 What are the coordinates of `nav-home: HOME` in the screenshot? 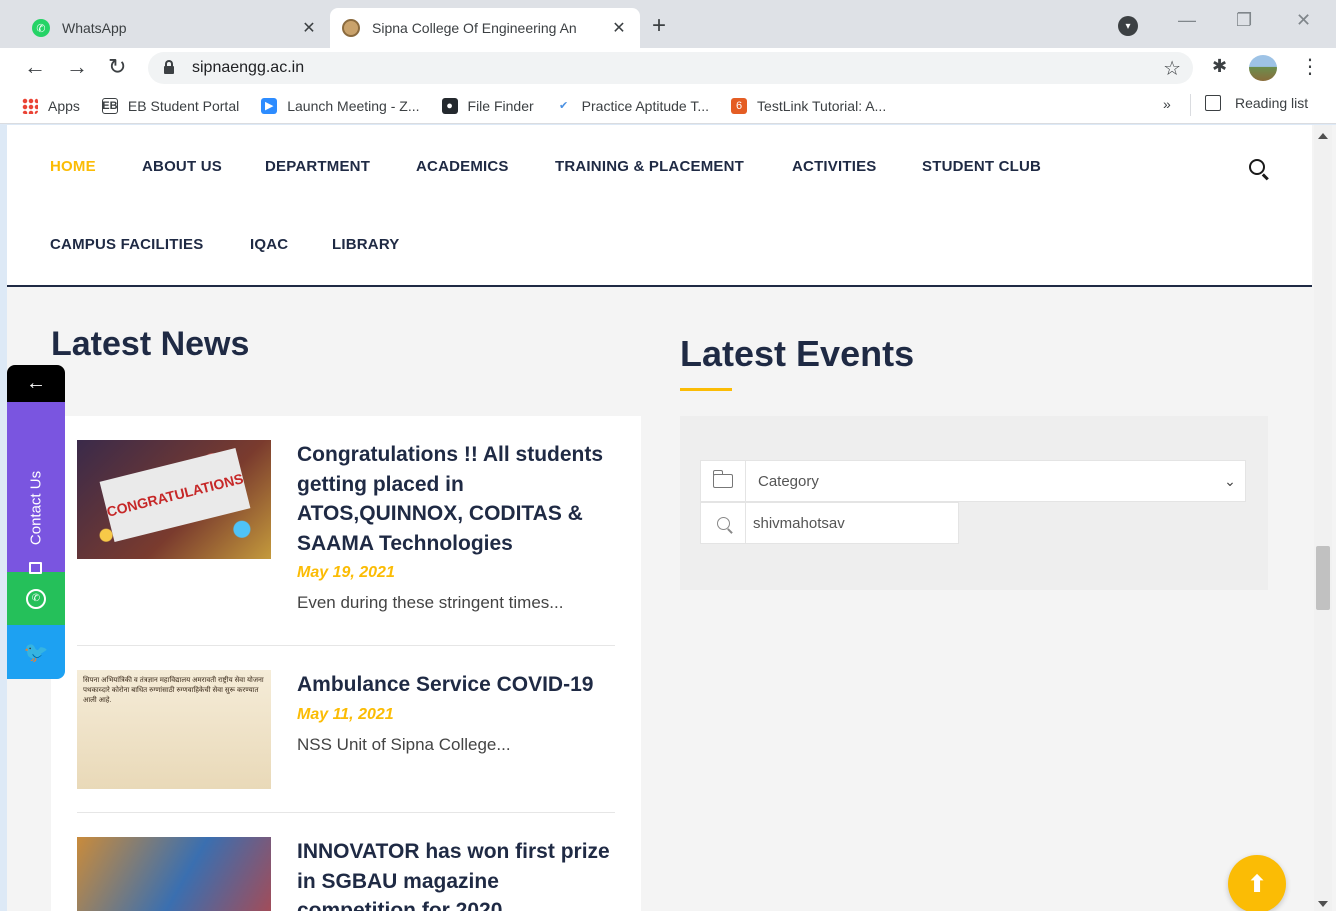 It's located at (73, 166).